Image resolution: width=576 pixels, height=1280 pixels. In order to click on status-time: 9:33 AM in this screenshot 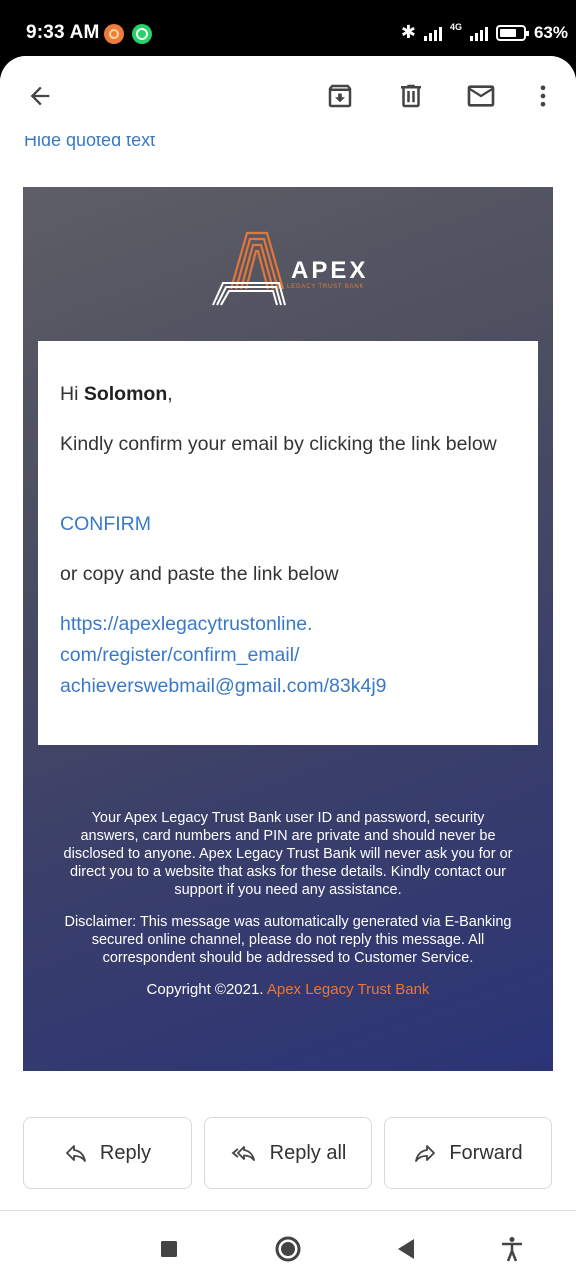, I will do `click(63, 32)`.